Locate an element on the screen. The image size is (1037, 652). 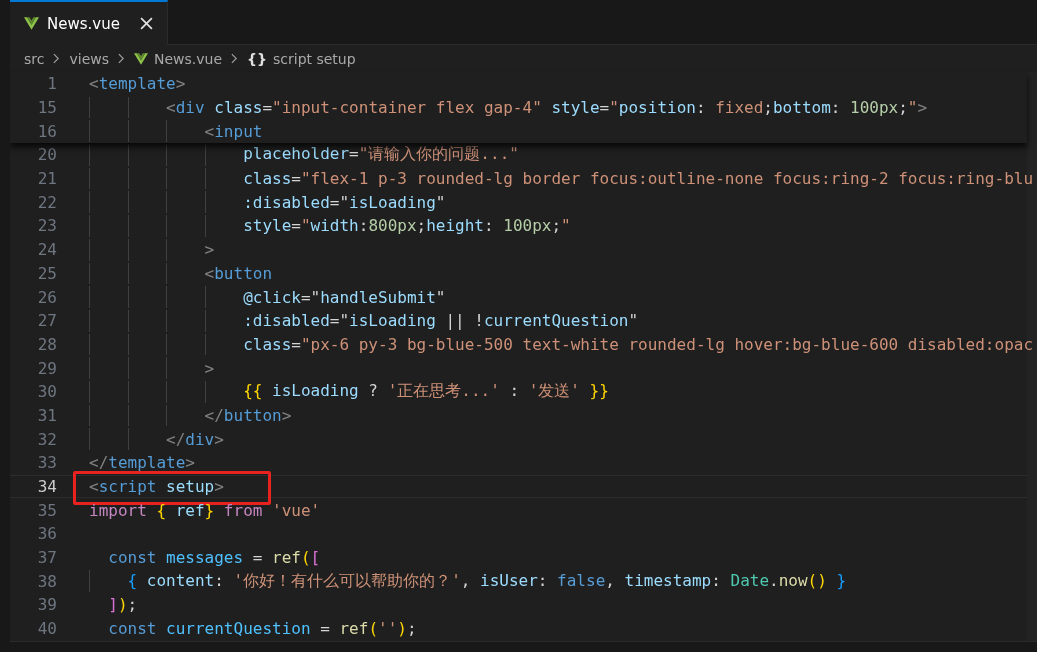
code-line: :disabled="isLoading || !currentQuestion" is located at coordinates (440, 321).